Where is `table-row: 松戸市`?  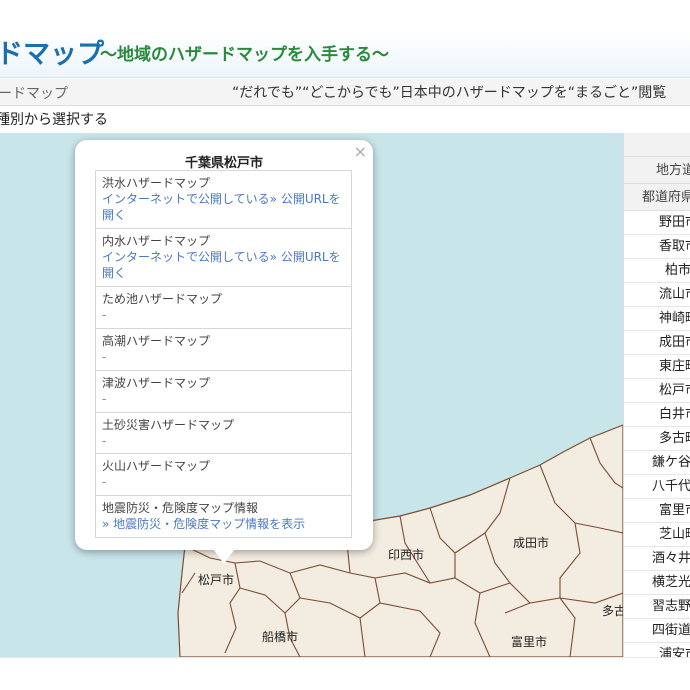 table-row: 松戸市 is located at coordinates (657, 391).